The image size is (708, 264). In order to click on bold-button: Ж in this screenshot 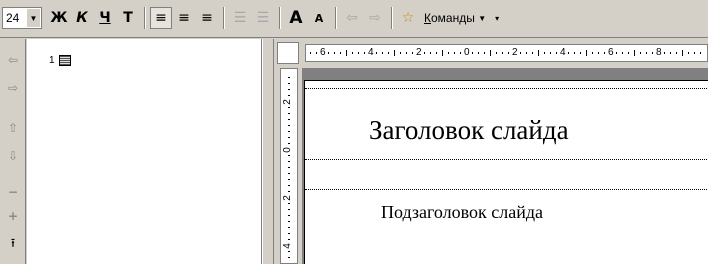, I will do `click(59, 18)`.